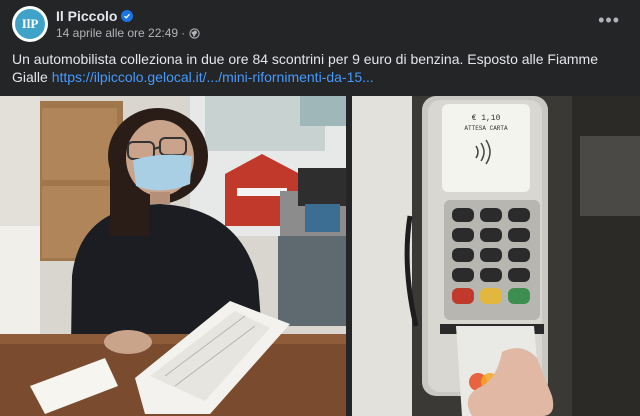 Image resolution: width=640 pixels, height=416 pixels. What do you see at coordinates (194, 33) in the screenshot?
I see `globe-icon` at bounding box center [194, 33].